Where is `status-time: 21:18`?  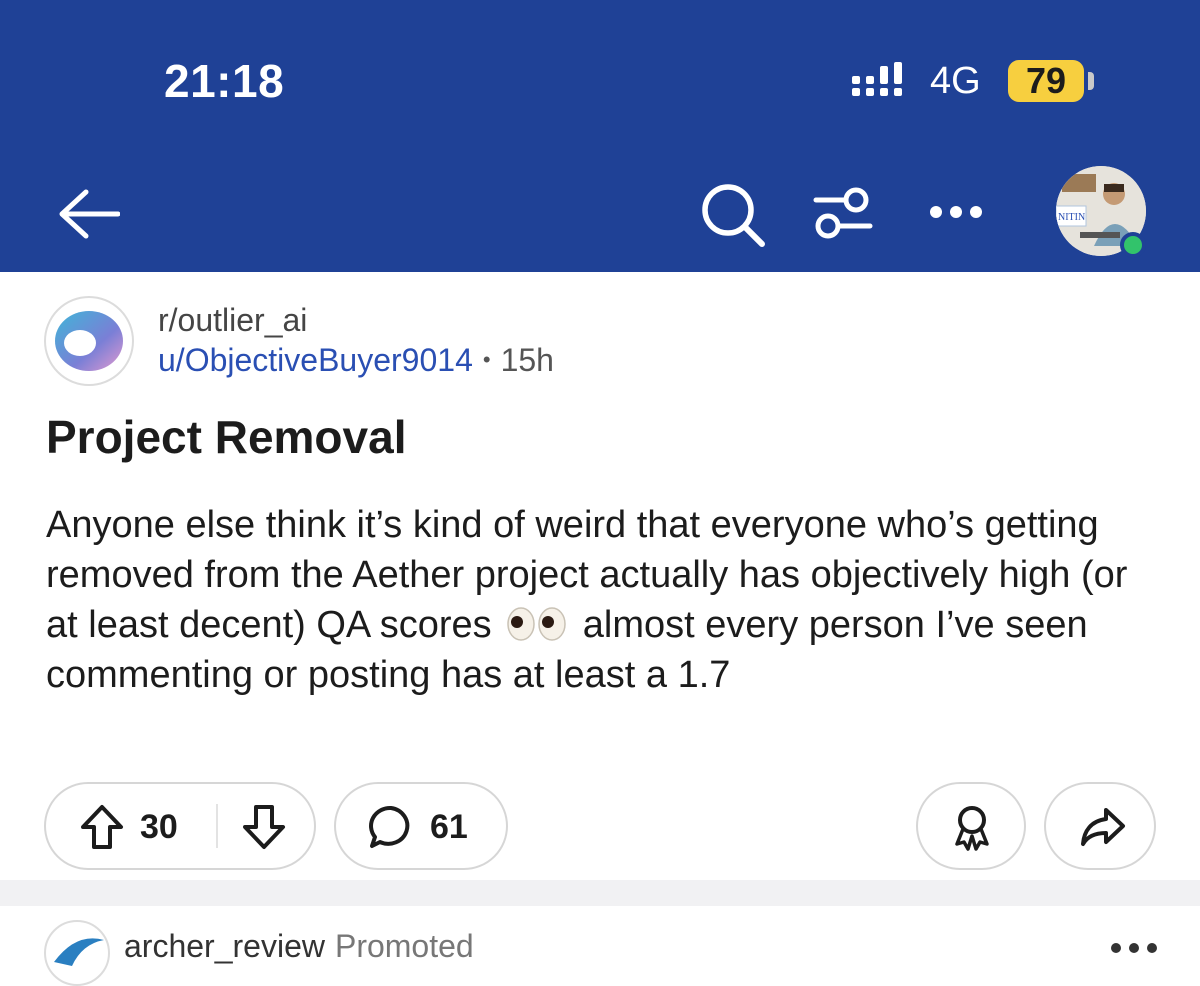 status-time: 21:18 is located at coordinates (224, 81).